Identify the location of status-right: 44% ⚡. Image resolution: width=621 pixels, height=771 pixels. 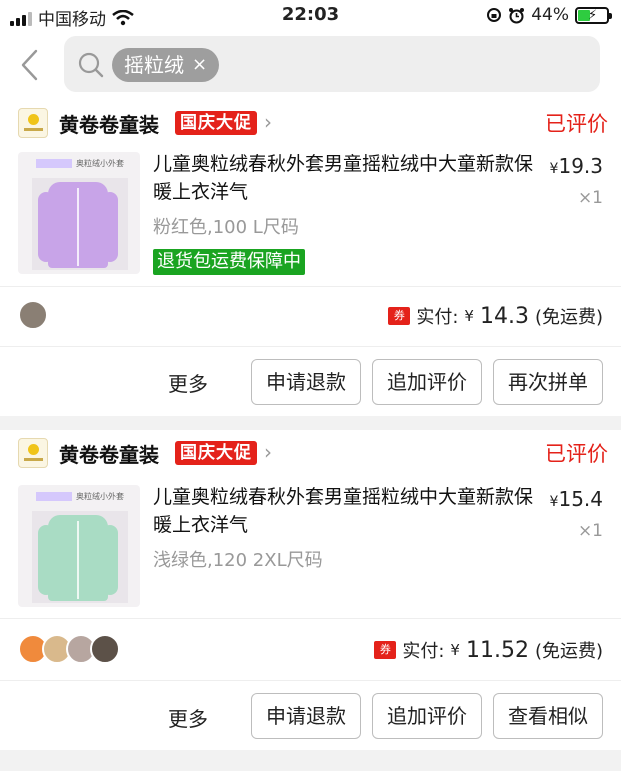
(549, 15).